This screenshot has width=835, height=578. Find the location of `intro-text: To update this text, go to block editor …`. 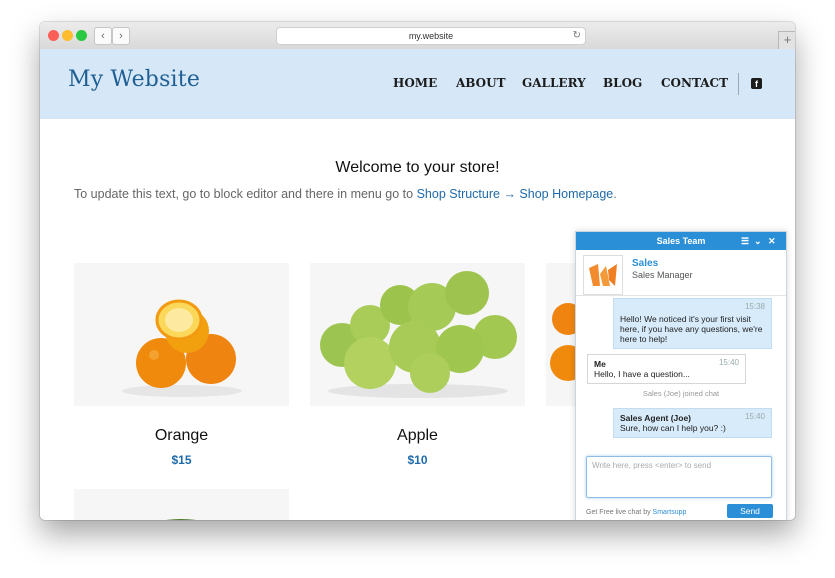

intro-text: To update this text, go to block editor … is located at coordinates (345, 194).